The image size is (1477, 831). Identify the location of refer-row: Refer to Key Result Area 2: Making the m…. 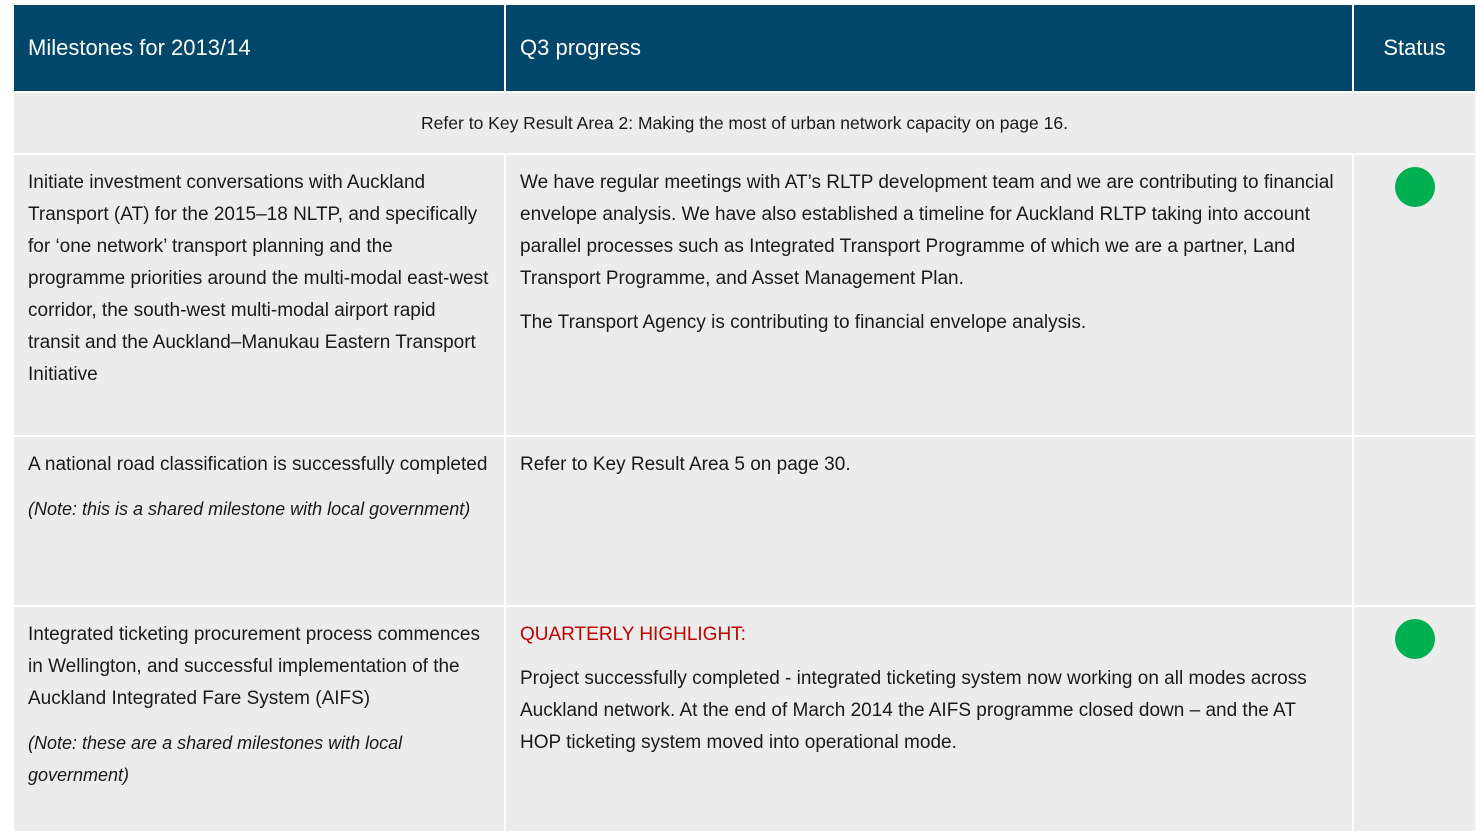
(744, 123).